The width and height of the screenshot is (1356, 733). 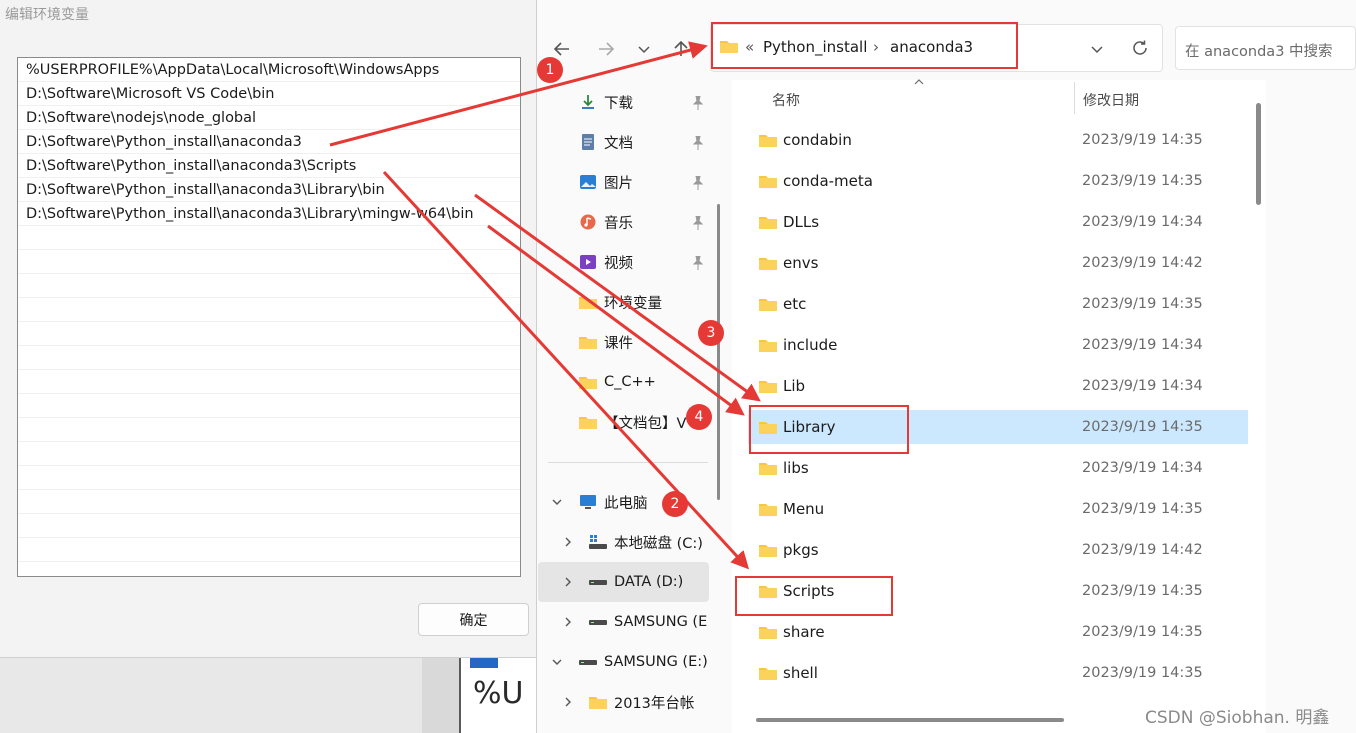 I want to click on nav-item-doc-pack: 【文档包】V, so click(x=632, y=422).